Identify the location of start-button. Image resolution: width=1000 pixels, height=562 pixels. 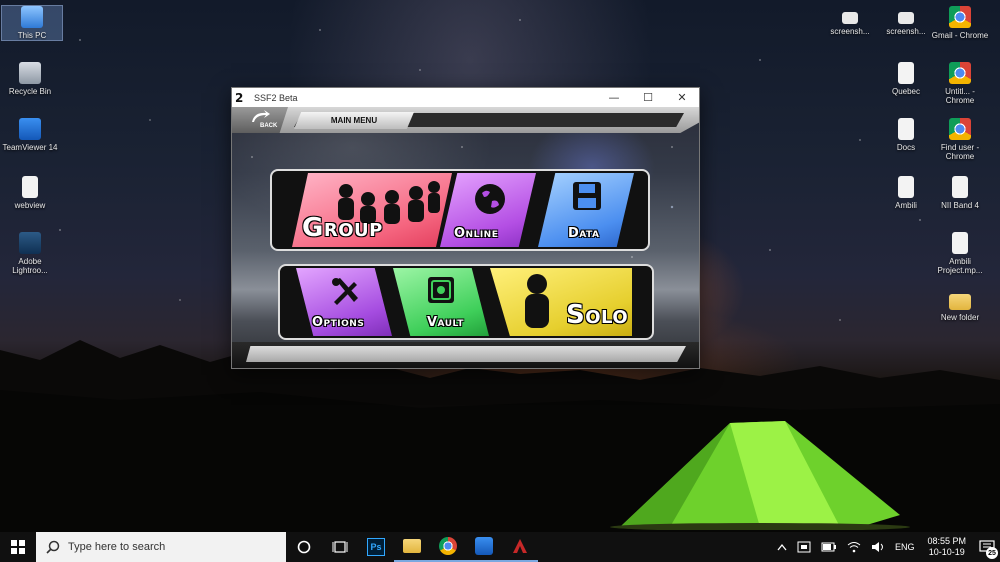
(18, 547).